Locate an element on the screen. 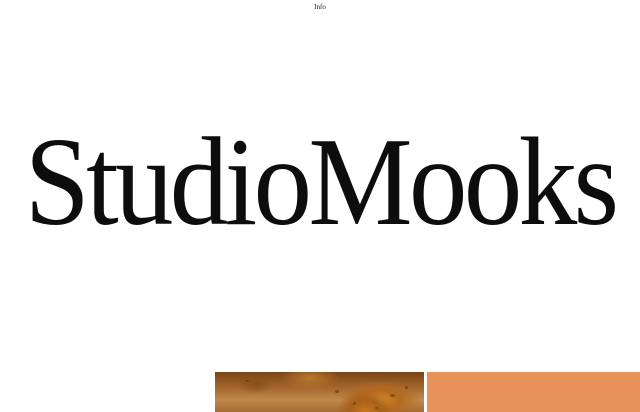 This screenshot has width=640, height=412. project-gallery is located at coordinates (427, 392).